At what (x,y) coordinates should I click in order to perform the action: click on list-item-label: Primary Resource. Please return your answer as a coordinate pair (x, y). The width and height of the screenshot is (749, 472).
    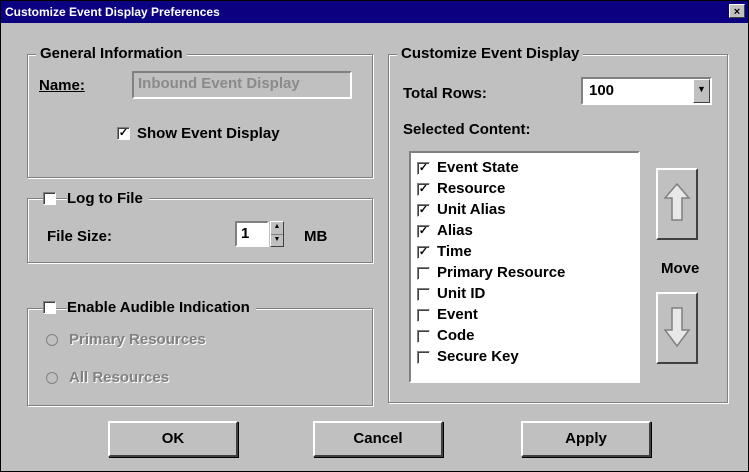
    Looking at the image, I should click on (501, 272).